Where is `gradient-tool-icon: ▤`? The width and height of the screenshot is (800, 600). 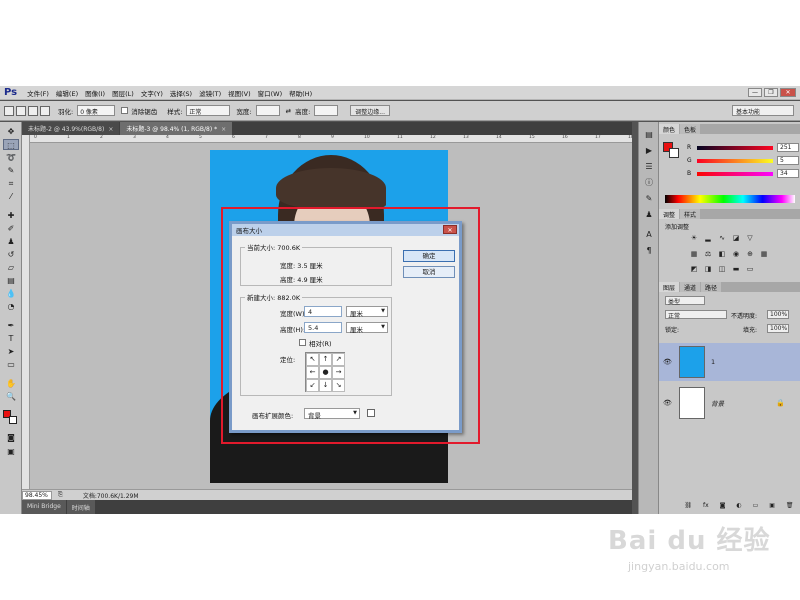
gradient-tool-icon: ▤ is located at coordinates (11, 280).